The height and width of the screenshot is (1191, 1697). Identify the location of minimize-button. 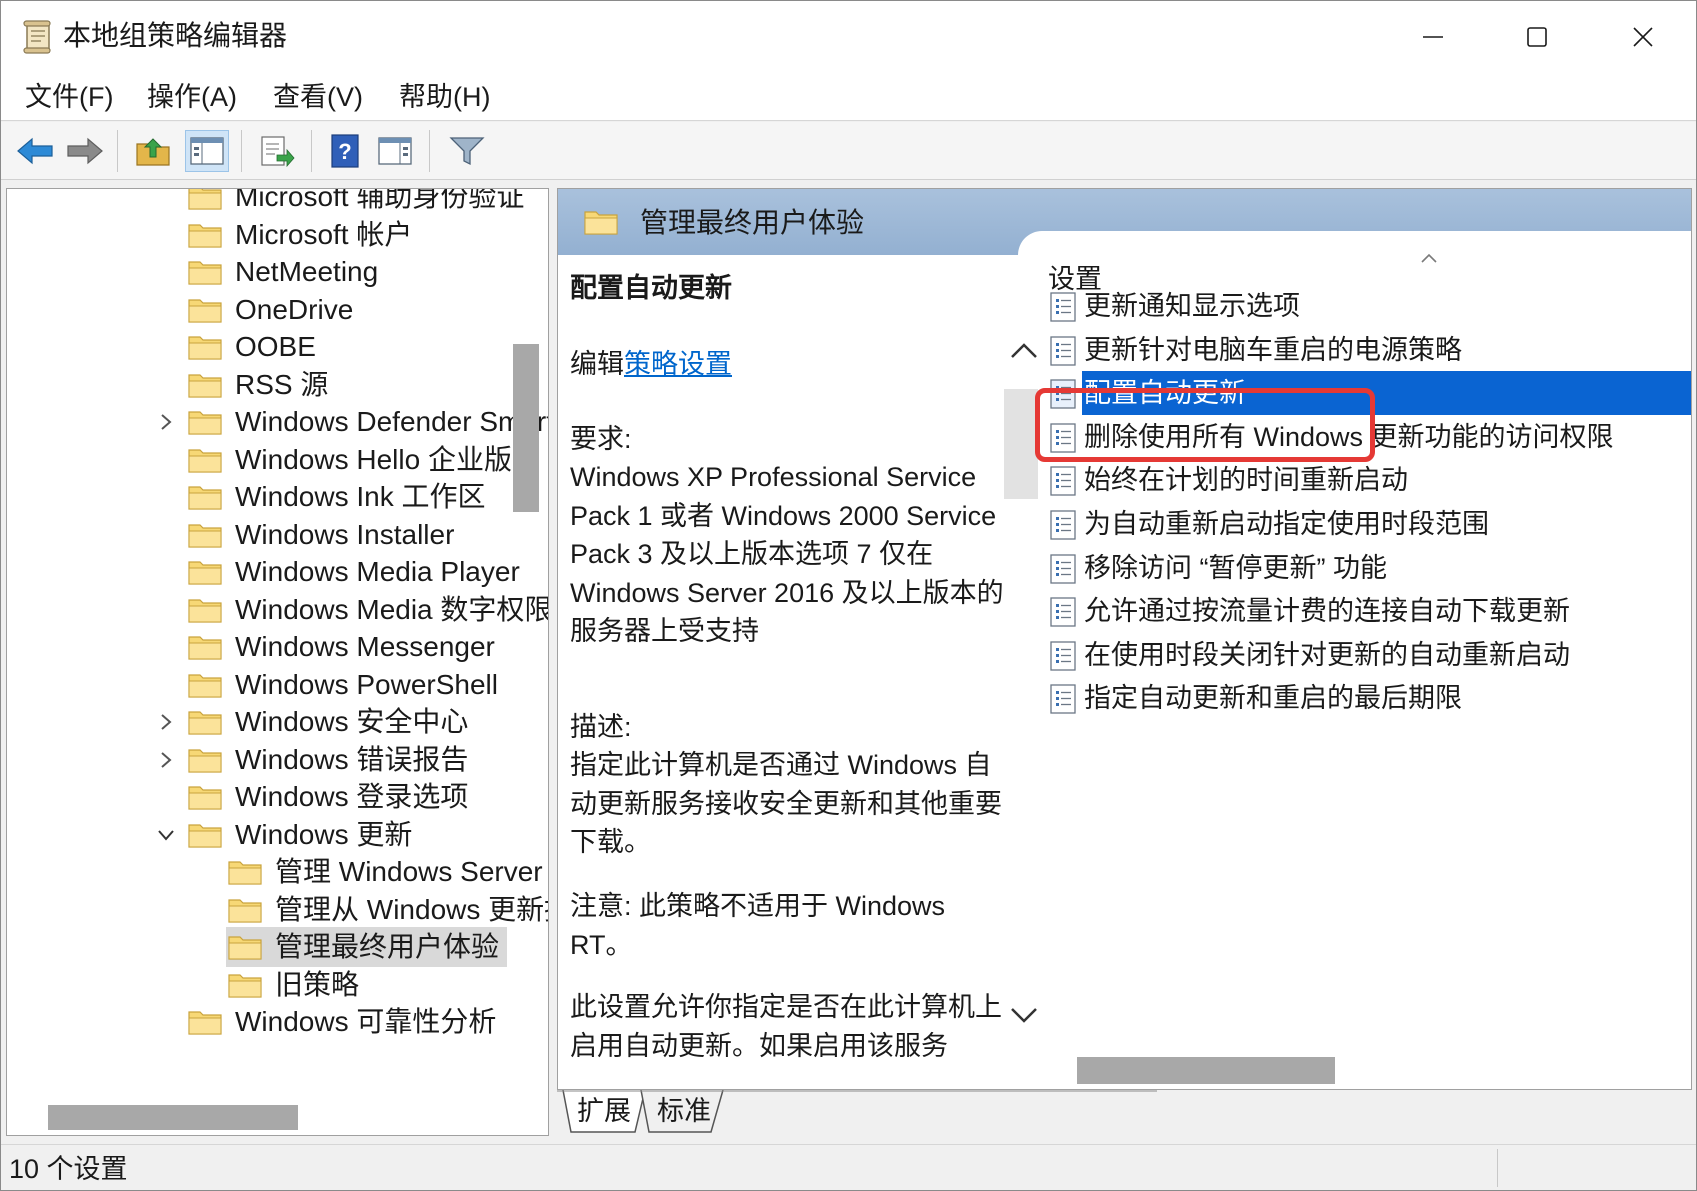
(1433, 37).